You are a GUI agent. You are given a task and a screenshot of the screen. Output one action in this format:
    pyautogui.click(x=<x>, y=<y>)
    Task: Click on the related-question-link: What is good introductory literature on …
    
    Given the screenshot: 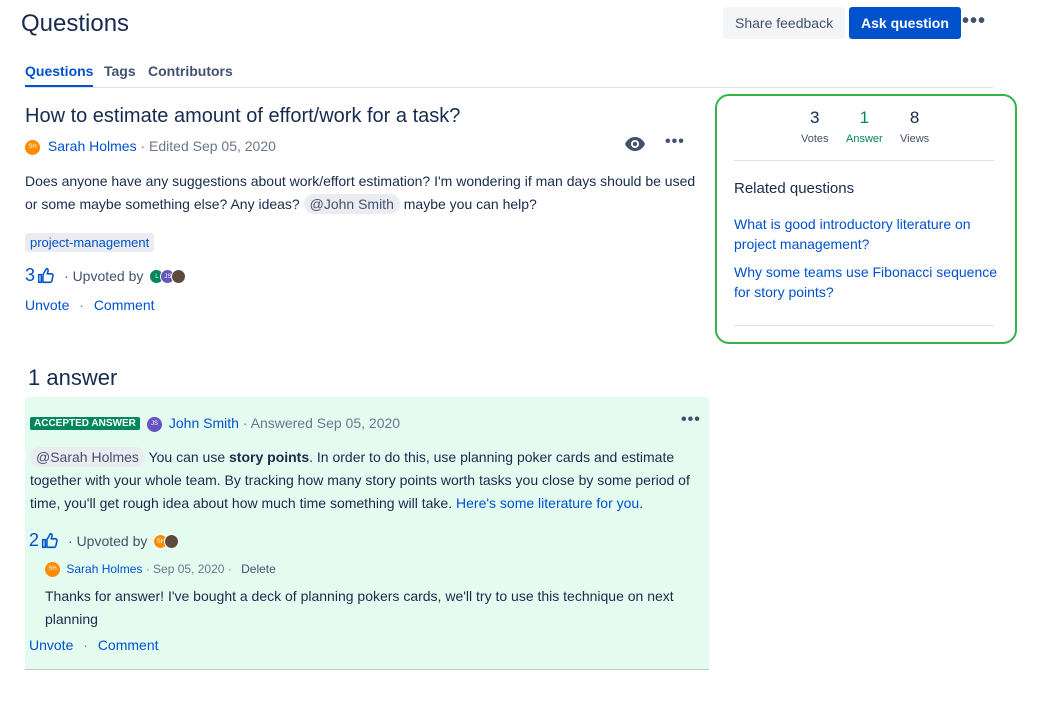 What is the action you would take?
    pyautogui.click(x=866, y=234)
    